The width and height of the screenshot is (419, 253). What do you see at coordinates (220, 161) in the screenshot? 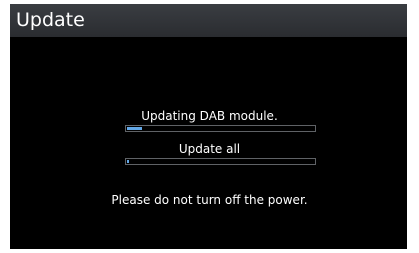
I see `update-all-progress-bar` at bounding box center [220, 161].